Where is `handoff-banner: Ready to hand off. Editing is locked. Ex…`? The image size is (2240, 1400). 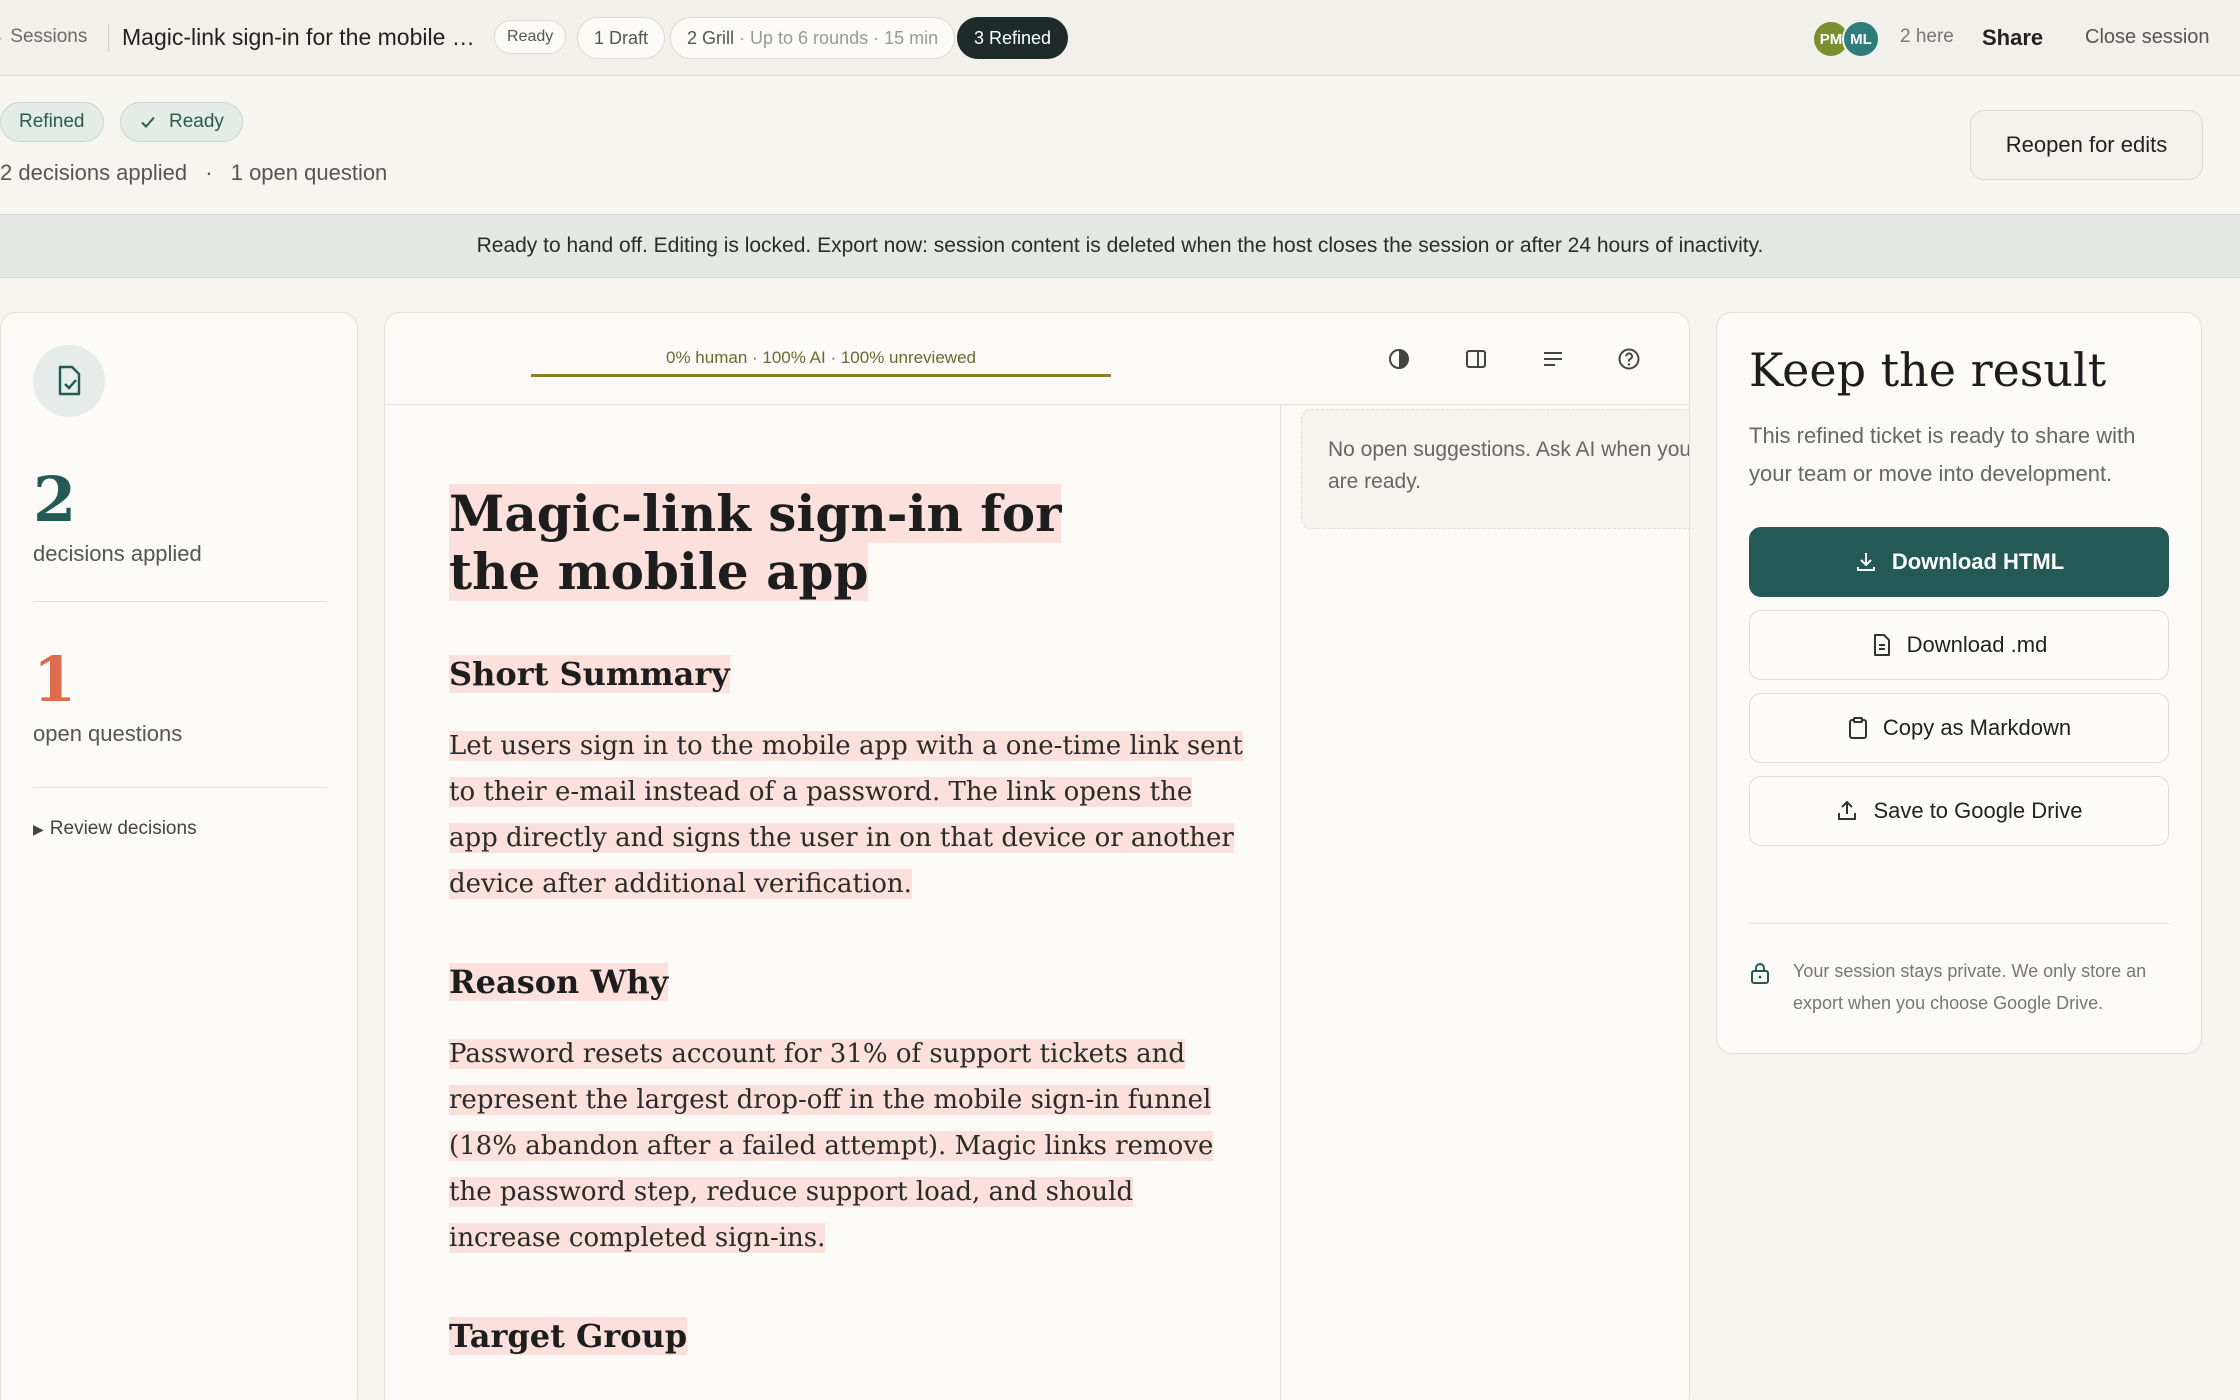
handoff-banner: Ready to hand off. Editing is locked. Ex… is located at coordinates (1120, 246).